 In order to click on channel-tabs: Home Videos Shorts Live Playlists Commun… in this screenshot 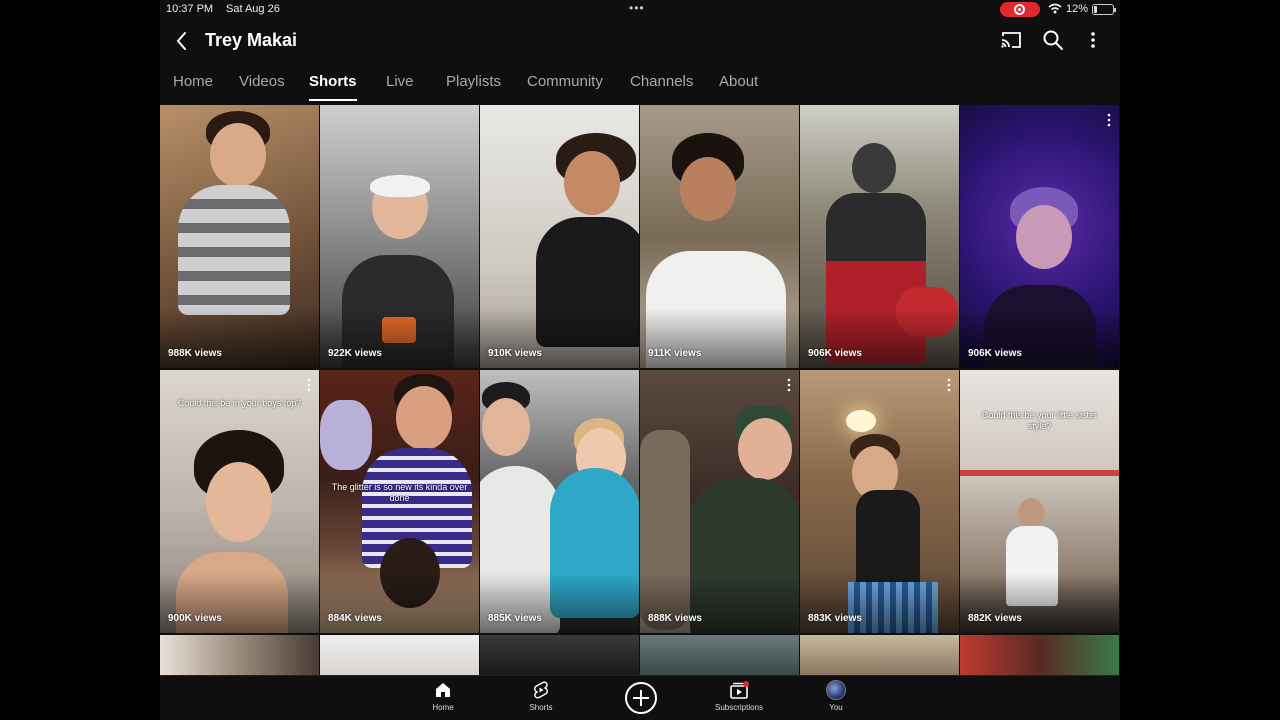, I will do `click(640, 83)`.